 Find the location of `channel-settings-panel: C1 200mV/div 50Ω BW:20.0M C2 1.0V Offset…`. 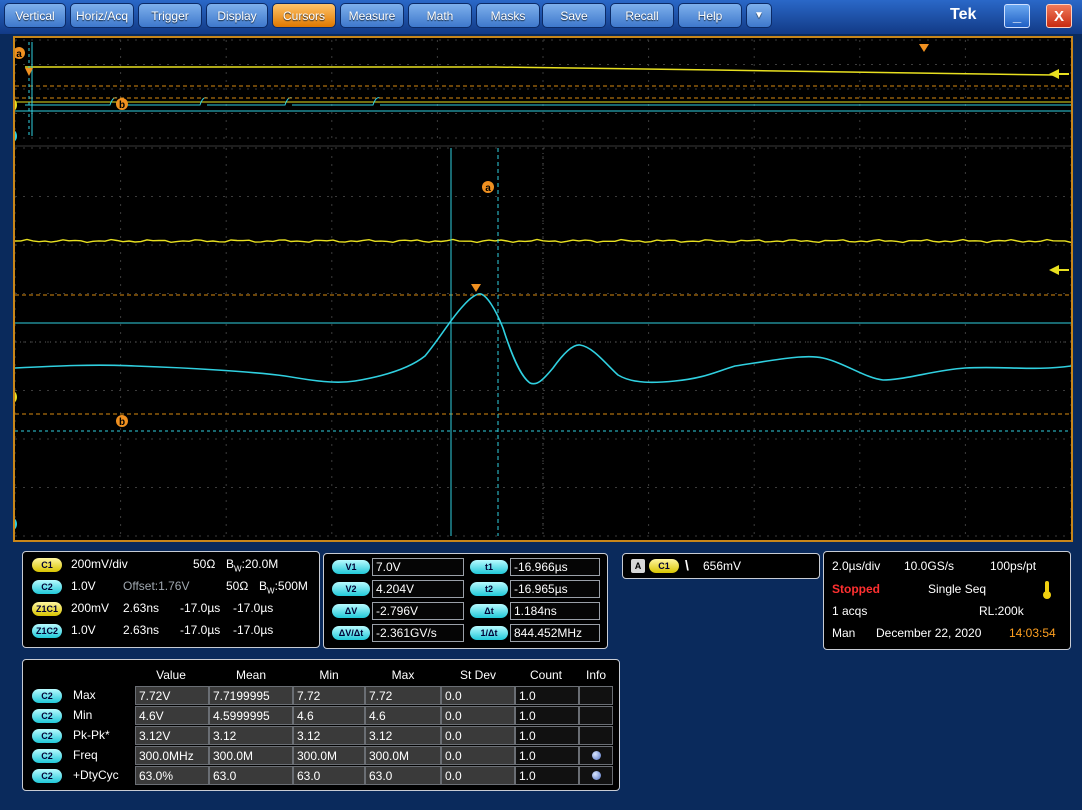

channel-settings-panel: C1 200mV/div 50Ω BW:20.0M C2 1.0V Offset… is located at coordinates (171, 599).